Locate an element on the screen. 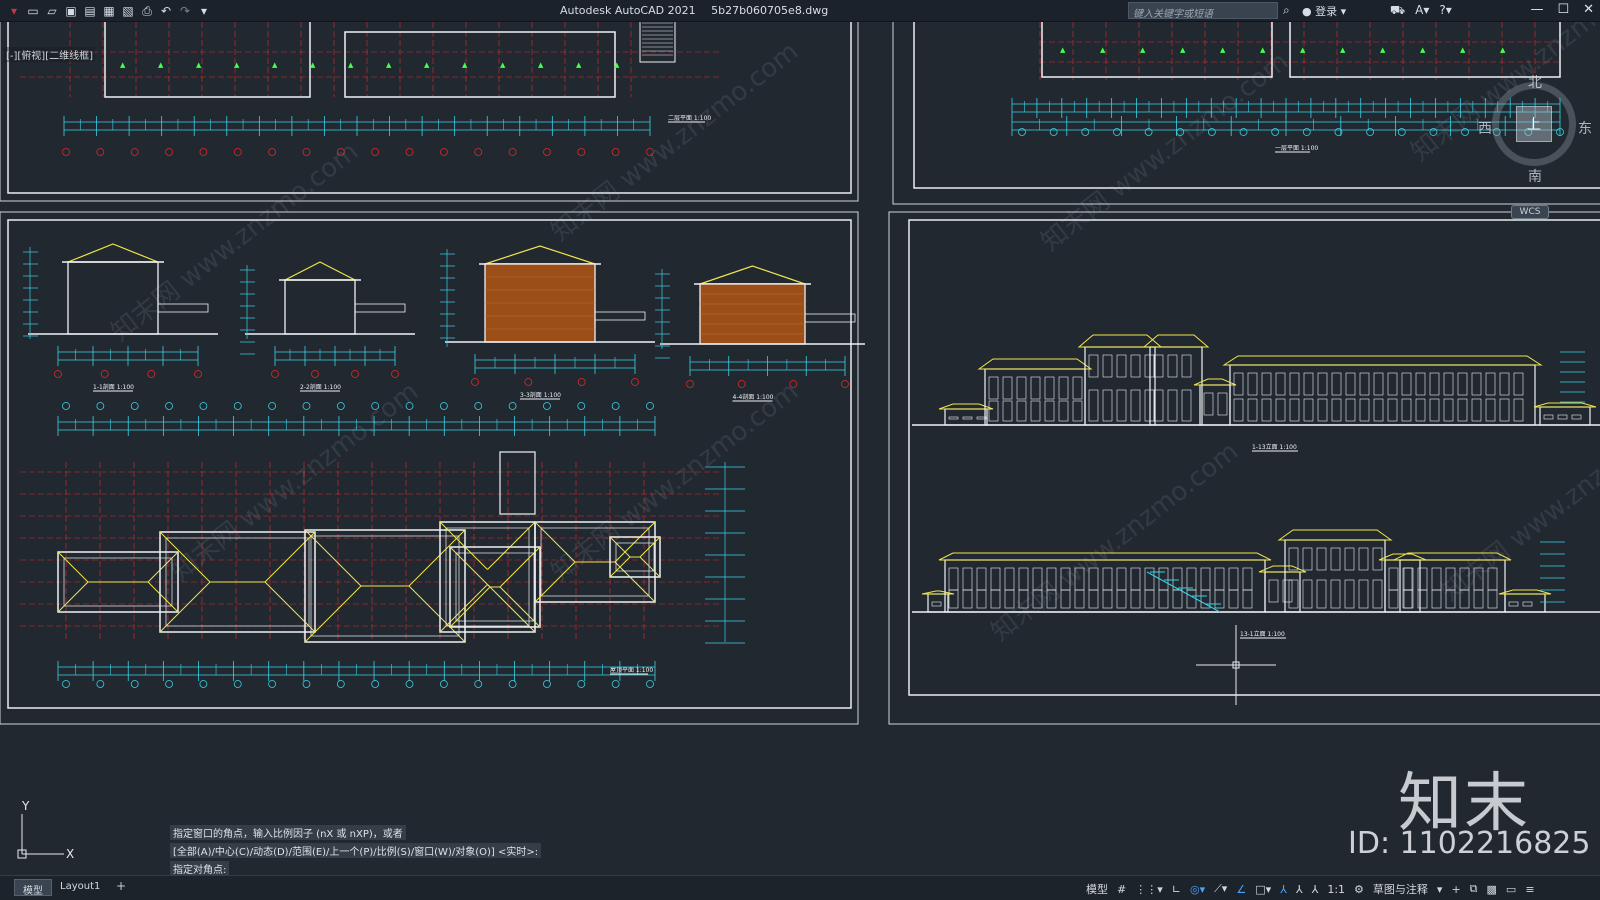 The width and height of the screenshot is (1600, 900). saveas-icon: ▤ is located at coordinates (90, 11).